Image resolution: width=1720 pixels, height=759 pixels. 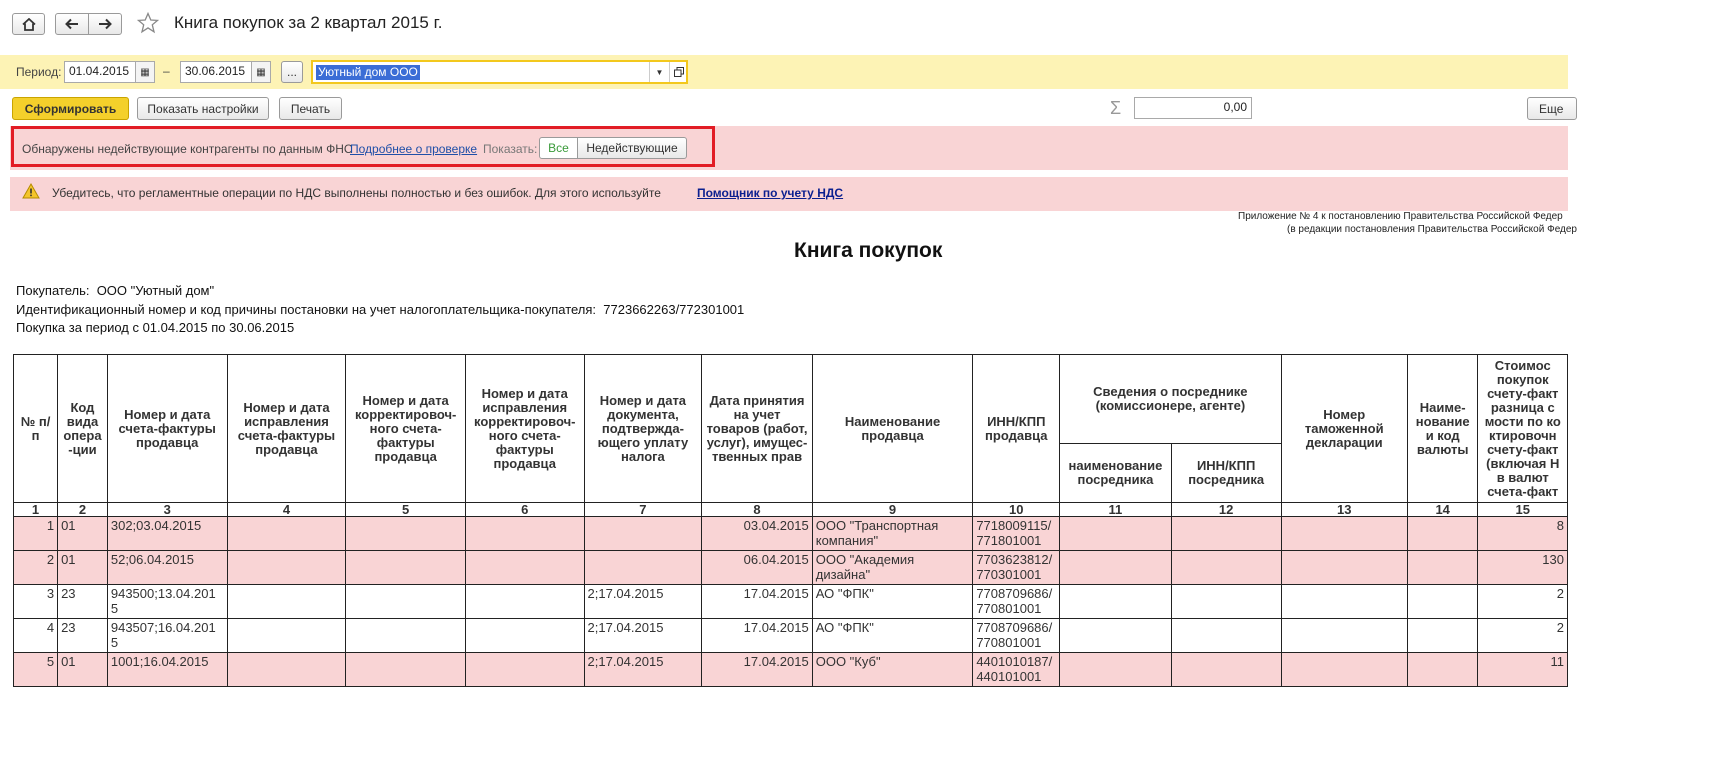 What do you see at coordinates (1522, 635) in the screenshot?
I see `cell-amount: 2` at bounding box center [1522, 635].